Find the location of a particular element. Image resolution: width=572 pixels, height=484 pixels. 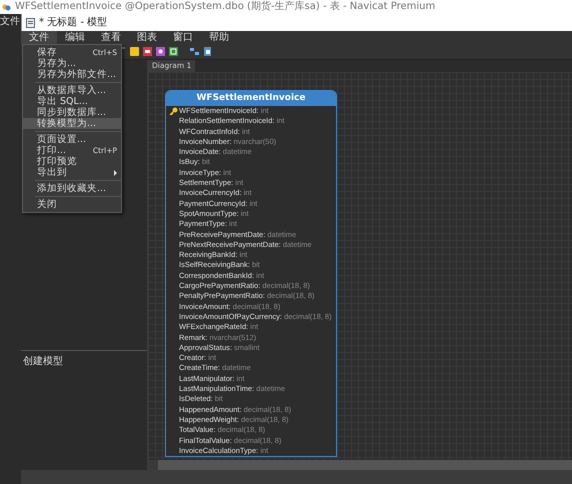

menu-item: 图表 is located at coordinates (147, 37).